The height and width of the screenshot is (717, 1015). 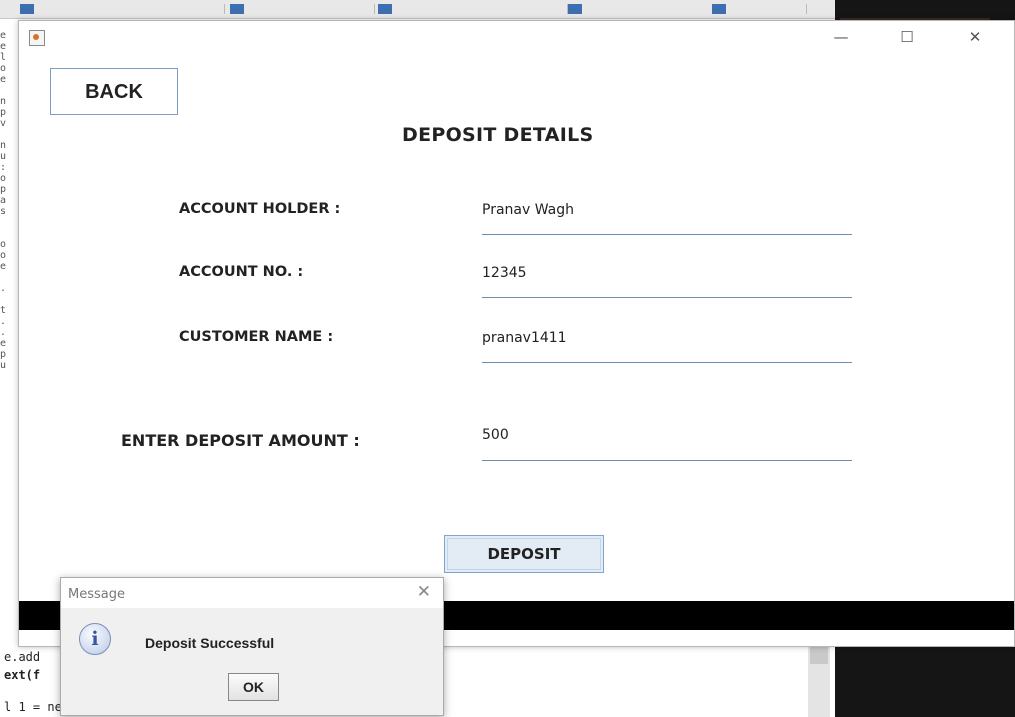 I want to click on deposit-amount-label: ENTER DEPOSIT AMOUNT :, so click(x=240, y=440).